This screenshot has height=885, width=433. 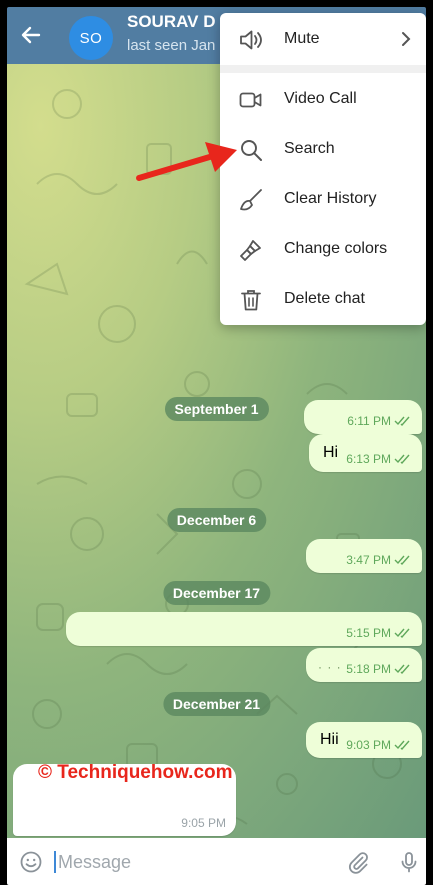 What do you see at coordinates (329, 739) in the screenshot?
I see `message-text: Hii` at bounding box center [329, 739].